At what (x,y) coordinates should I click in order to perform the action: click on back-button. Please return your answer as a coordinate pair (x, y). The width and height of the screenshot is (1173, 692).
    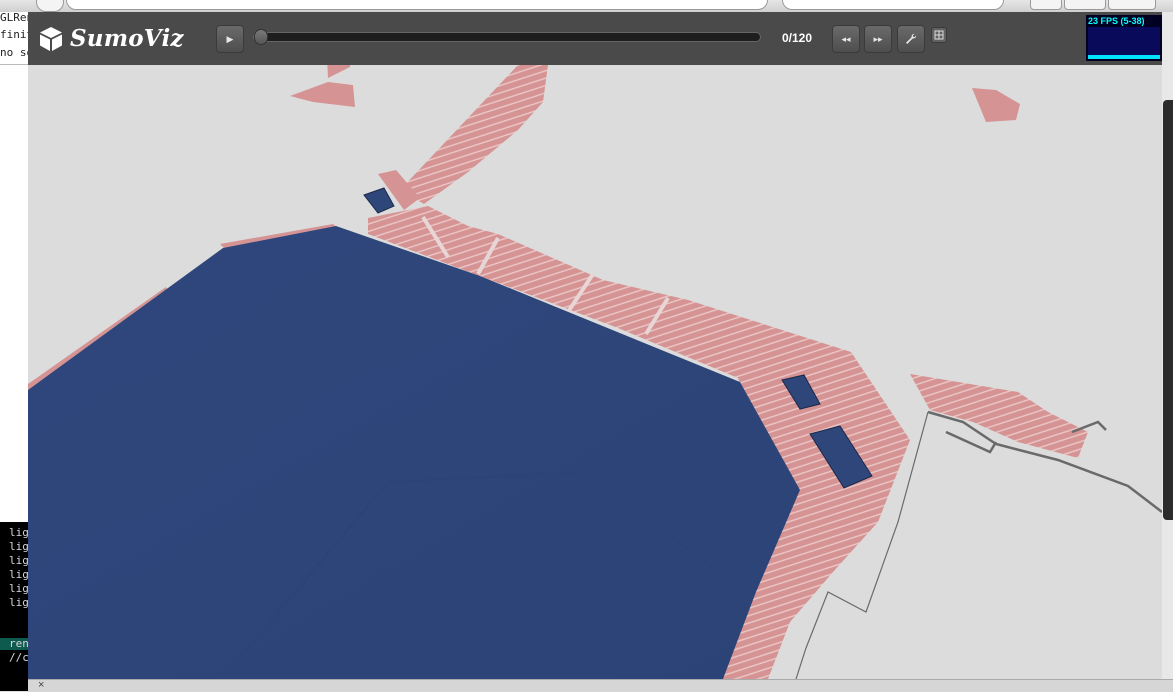
    Looking at the image, I should click on (50, 6).